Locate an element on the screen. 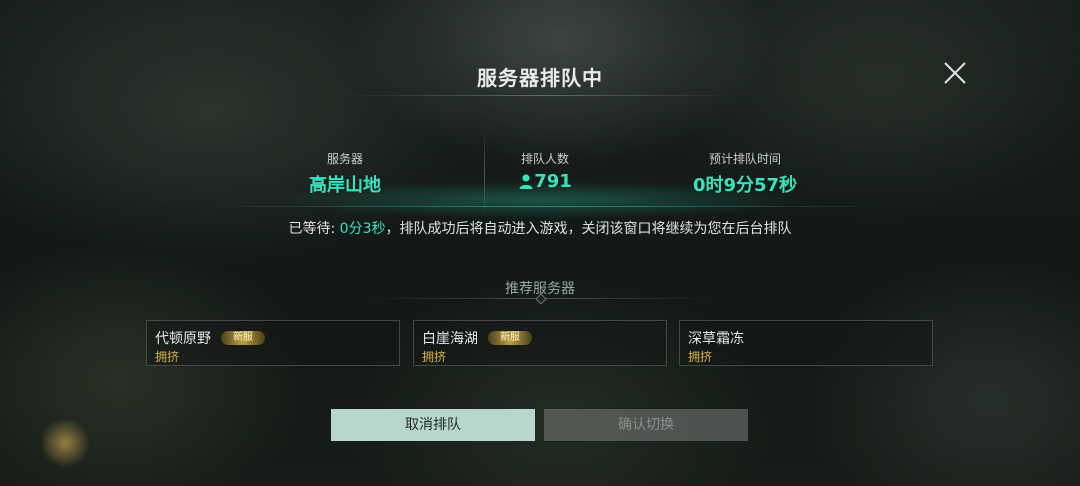  close-icon is located at coordinates (955, 73).